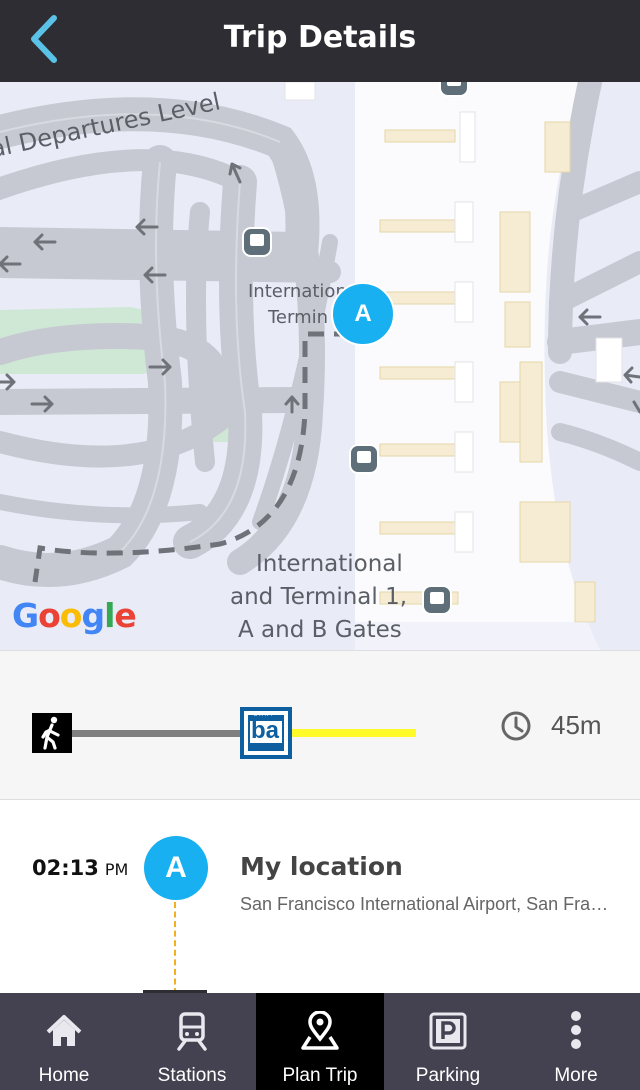  Describe the element at coordinates (319, 597) in the screenshot. I see `map-label-terminal-lower-2: and Terminal 1,` at that location.